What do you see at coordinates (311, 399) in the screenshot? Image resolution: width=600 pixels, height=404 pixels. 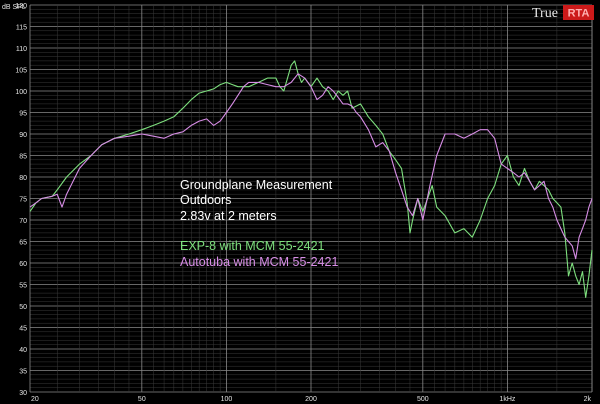 I see `x-tick-label: 200` at bounding box center [311, 399].